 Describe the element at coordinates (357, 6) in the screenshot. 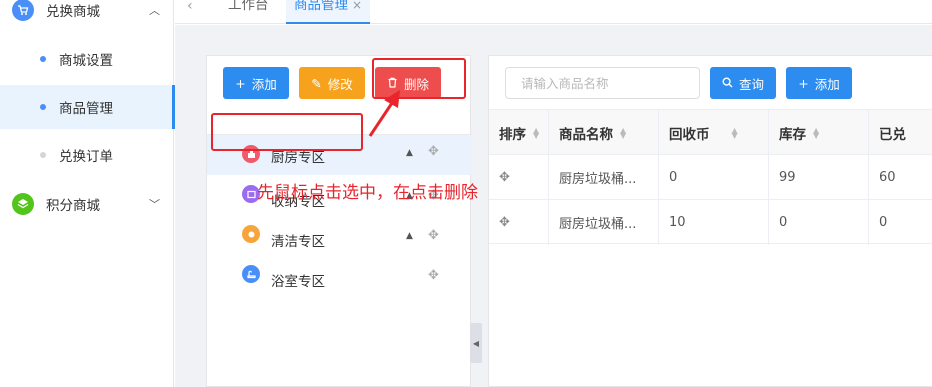

I see `close-icon: ×` at that location.